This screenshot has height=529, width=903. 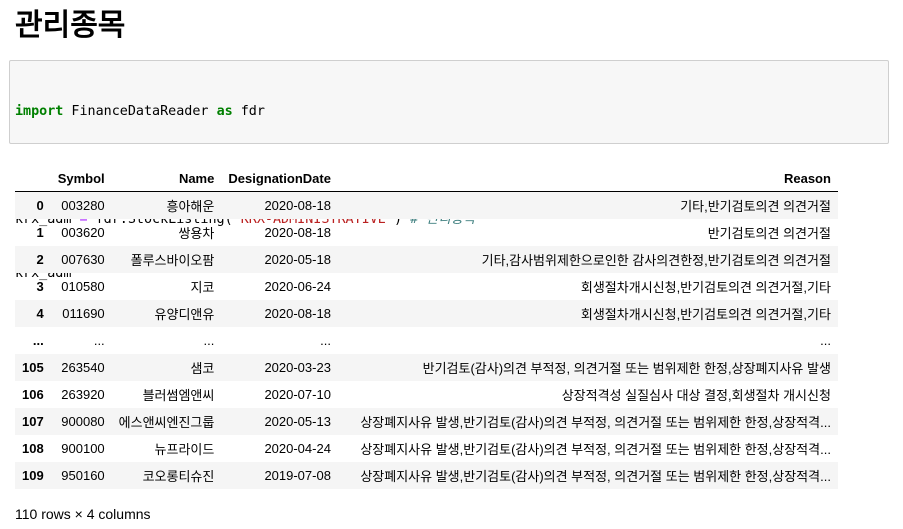 I want to click on cell-name: 코오롱티슈진, so click(x=178, y=476).